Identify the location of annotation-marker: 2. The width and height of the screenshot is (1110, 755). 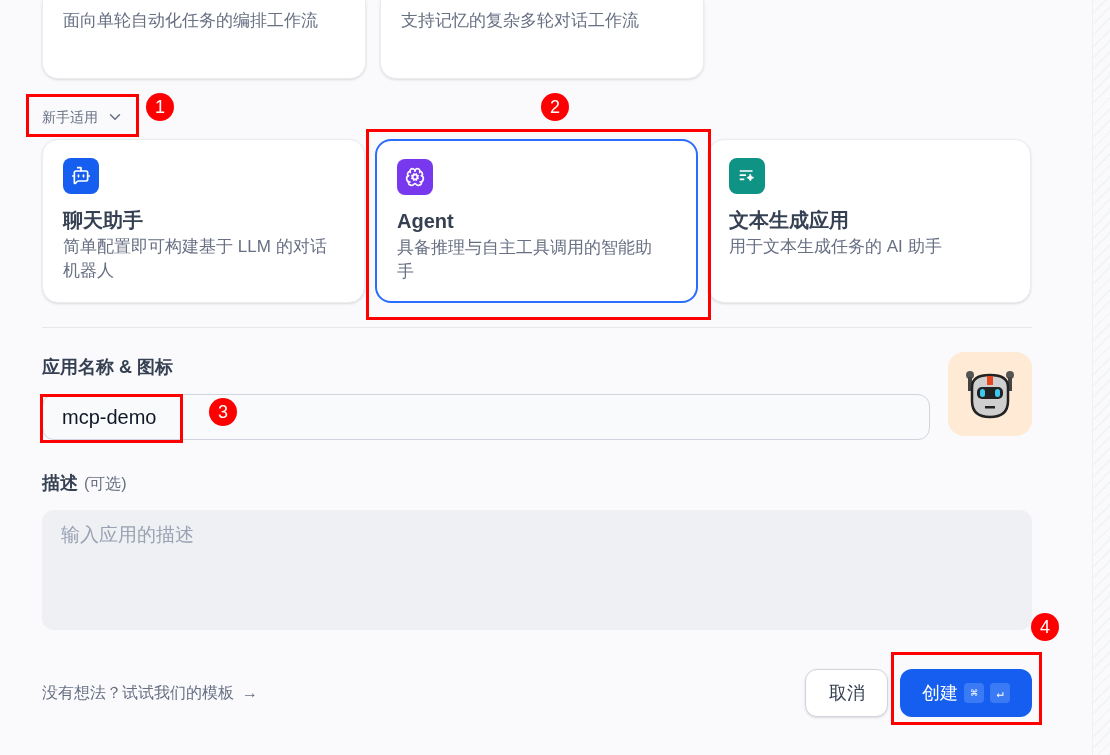
(555, 107).